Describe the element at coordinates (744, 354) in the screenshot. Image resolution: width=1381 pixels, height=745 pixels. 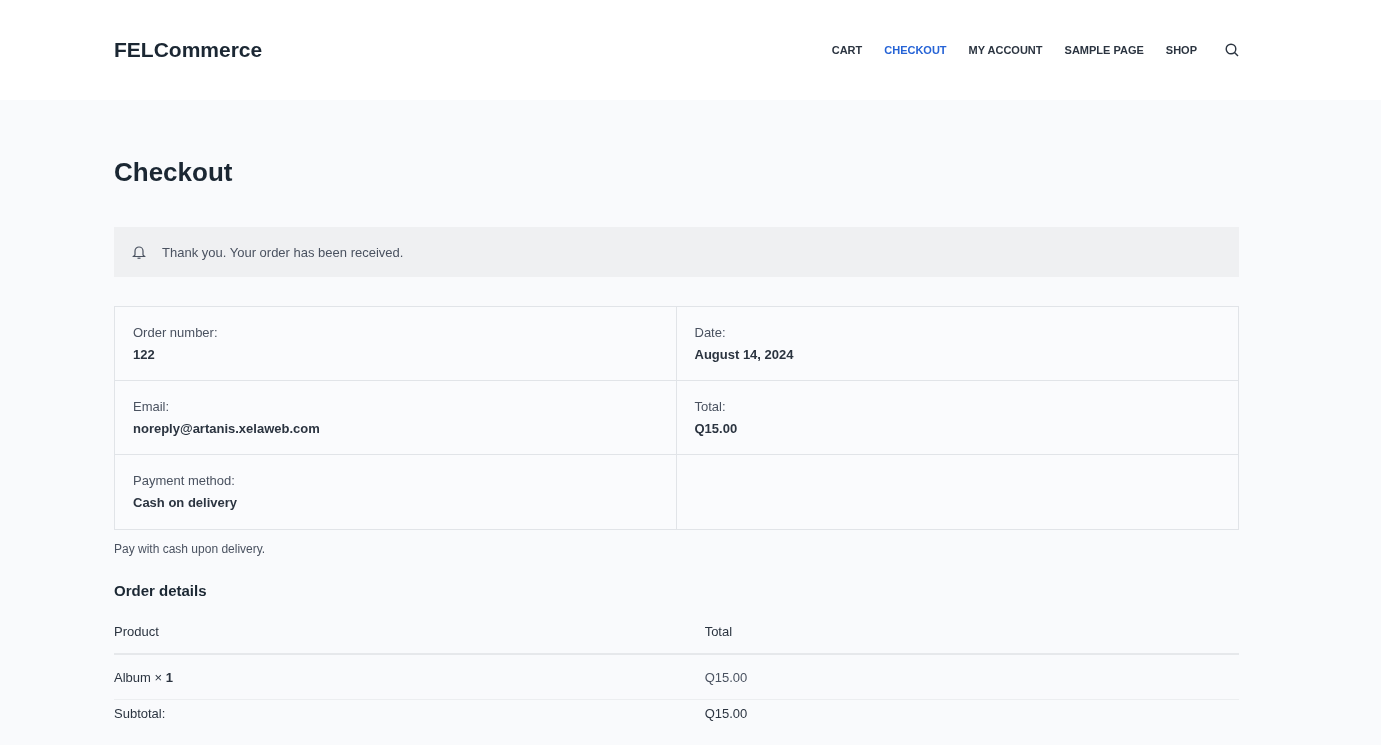
I see `overview-value: August 14, 2024` at that location.